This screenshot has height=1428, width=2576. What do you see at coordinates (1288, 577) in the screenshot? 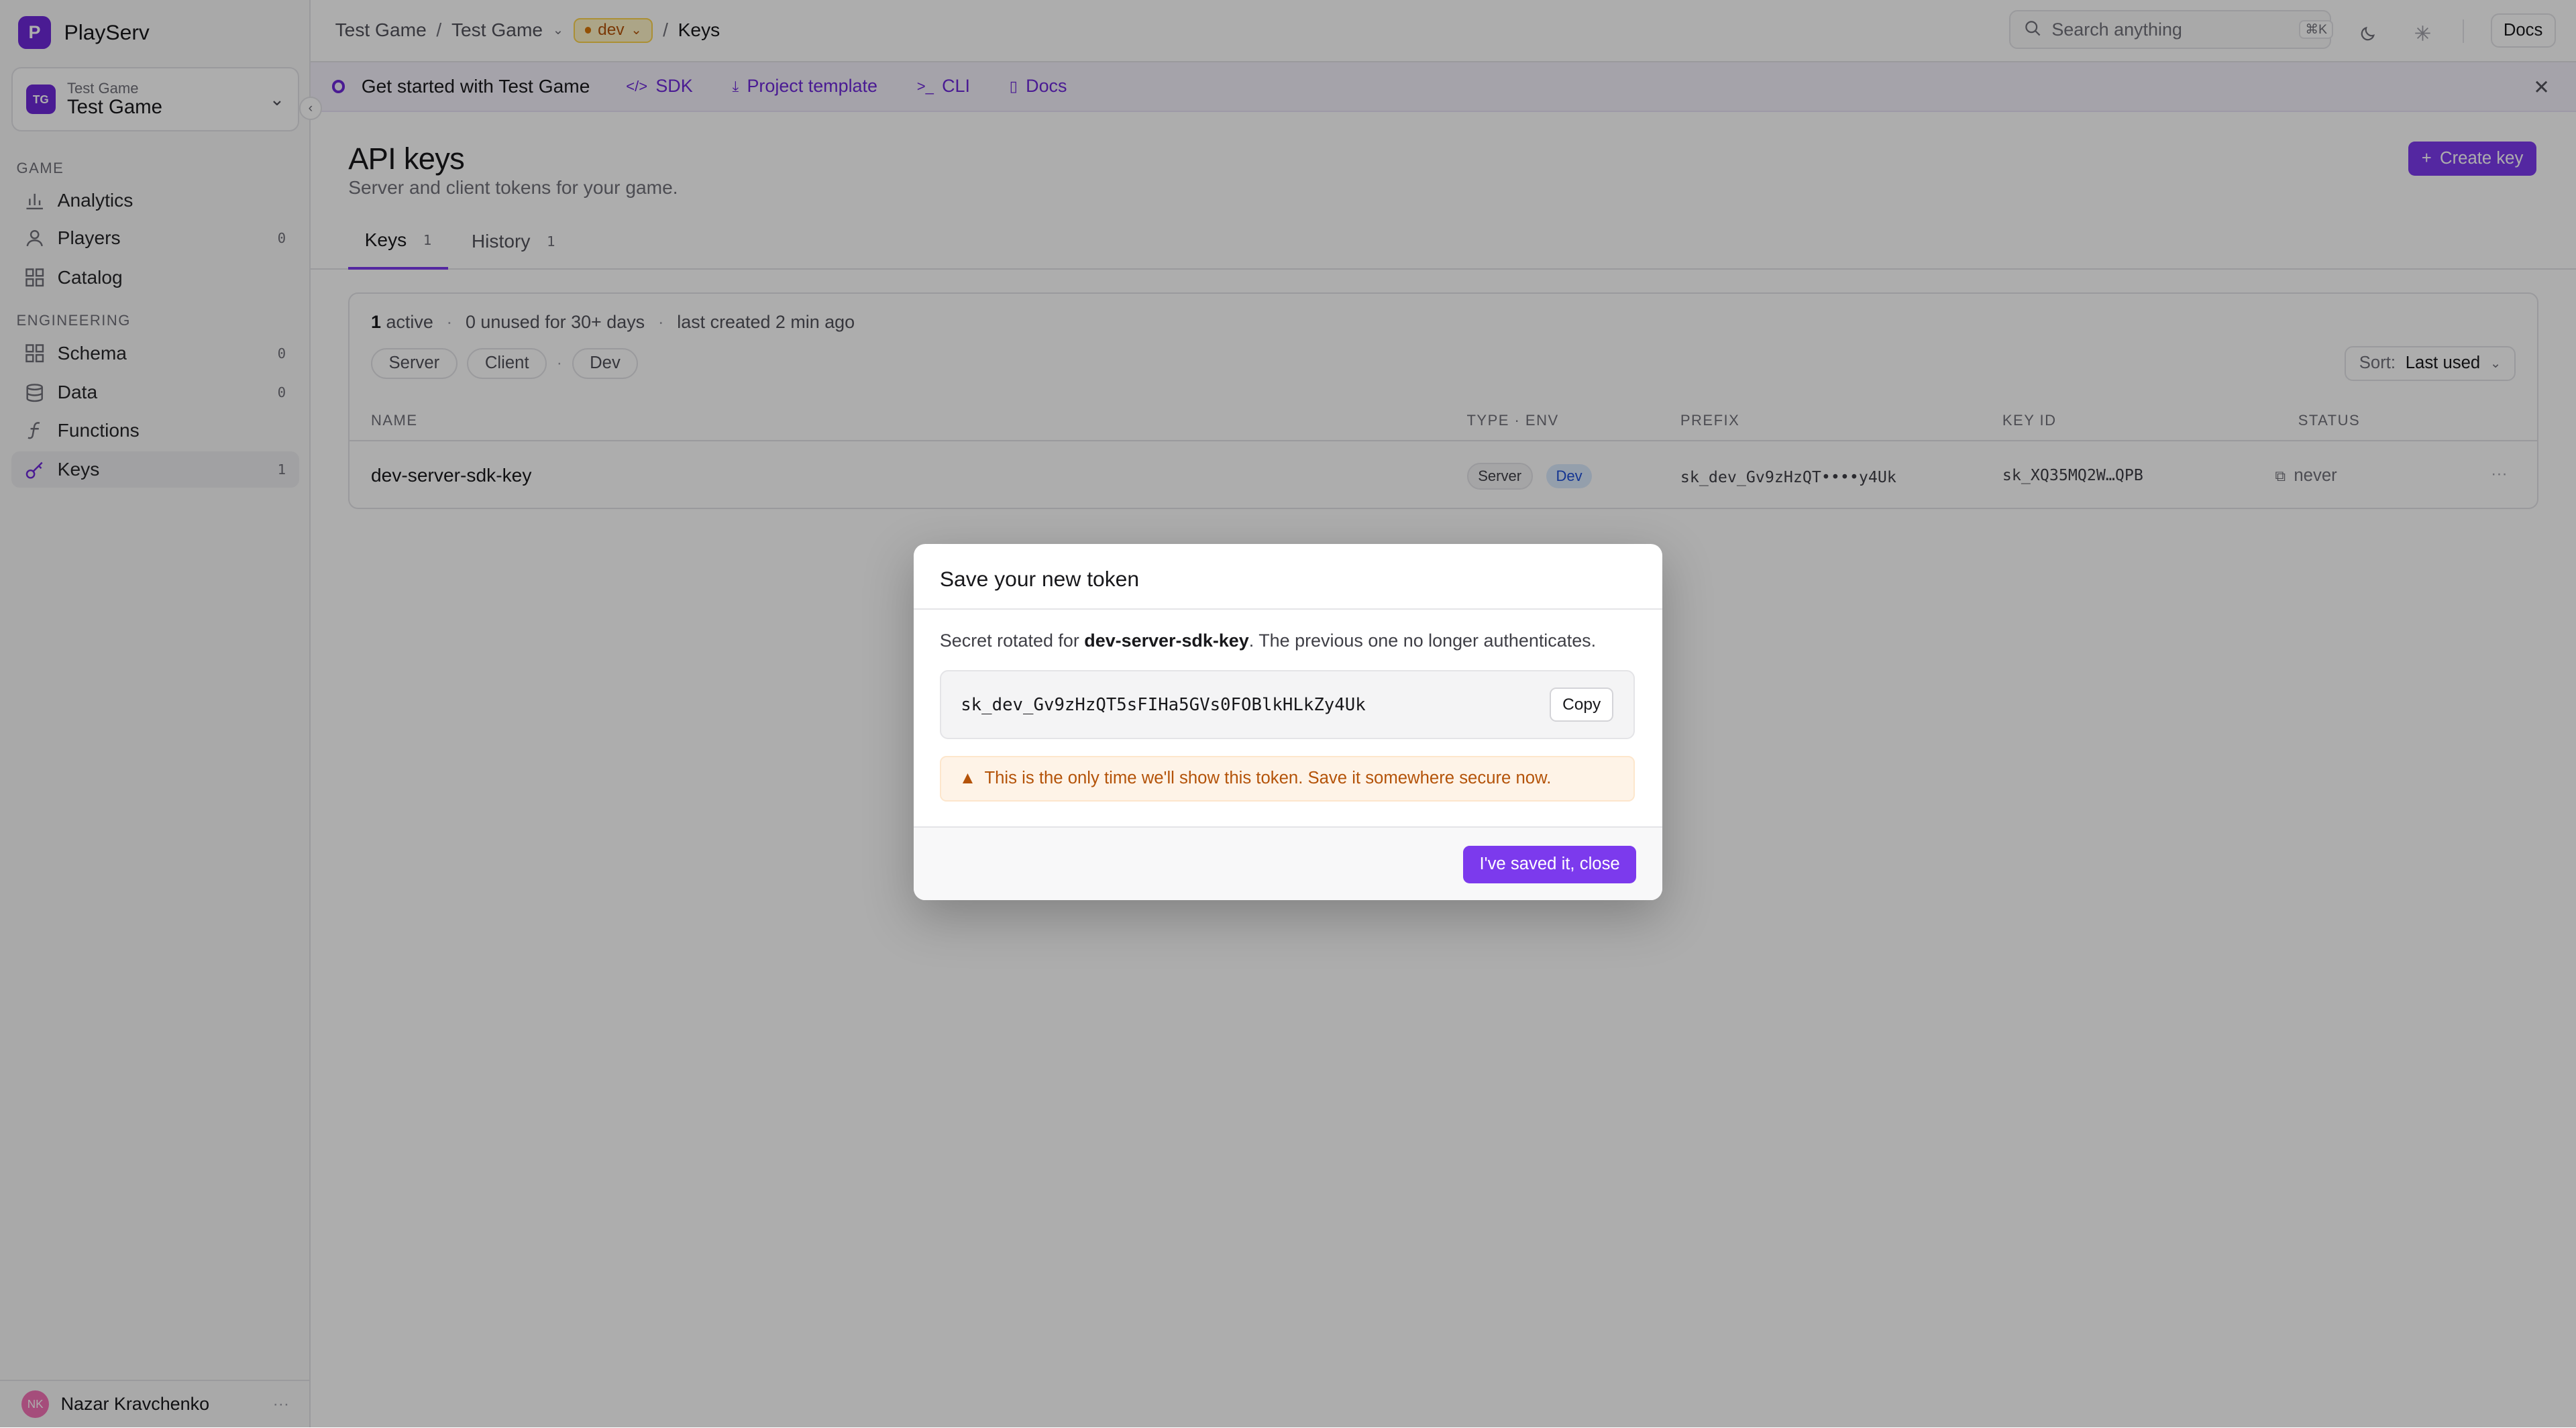
I see `modal-title: Save your new token` at bounding box center [1288, 577].